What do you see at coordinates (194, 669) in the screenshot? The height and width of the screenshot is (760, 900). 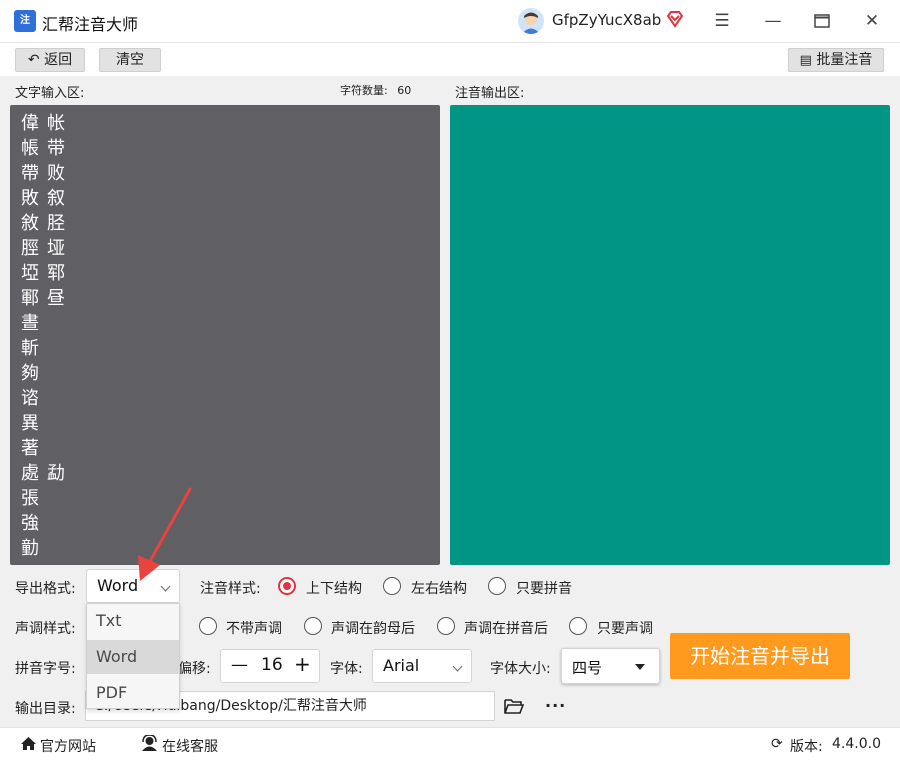 I see `offset-label: 偏移:` at bounding box center [194, 669].